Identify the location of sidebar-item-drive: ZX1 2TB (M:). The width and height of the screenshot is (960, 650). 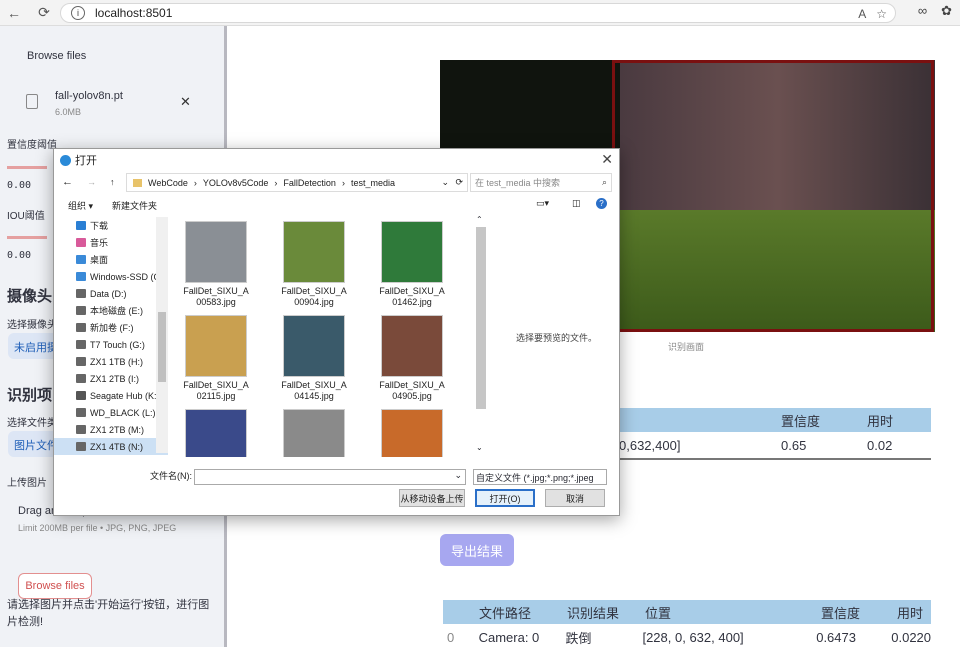
(111, 429).